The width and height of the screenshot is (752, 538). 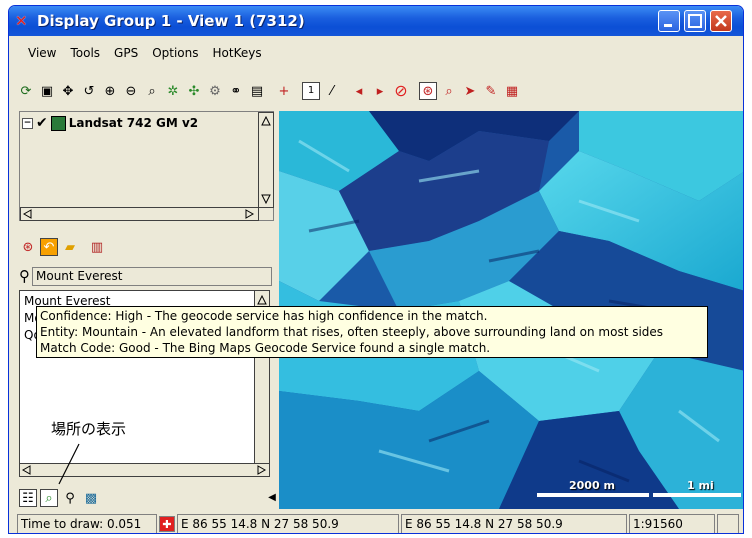 I want to click on panel-tabs: ⊛ ↶ ▰ ▥, so click(x=62, y=247).